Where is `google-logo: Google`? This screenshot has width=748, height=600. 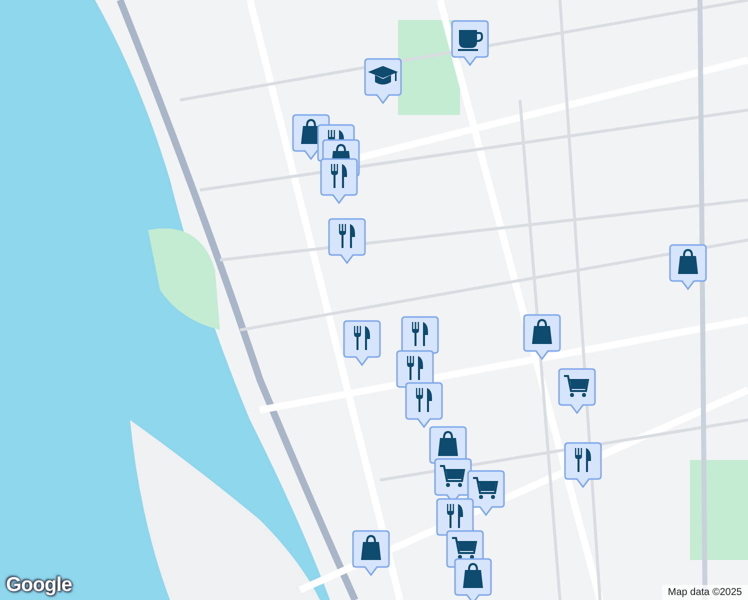 google-logo: Google is located at coordinates (39, 585).